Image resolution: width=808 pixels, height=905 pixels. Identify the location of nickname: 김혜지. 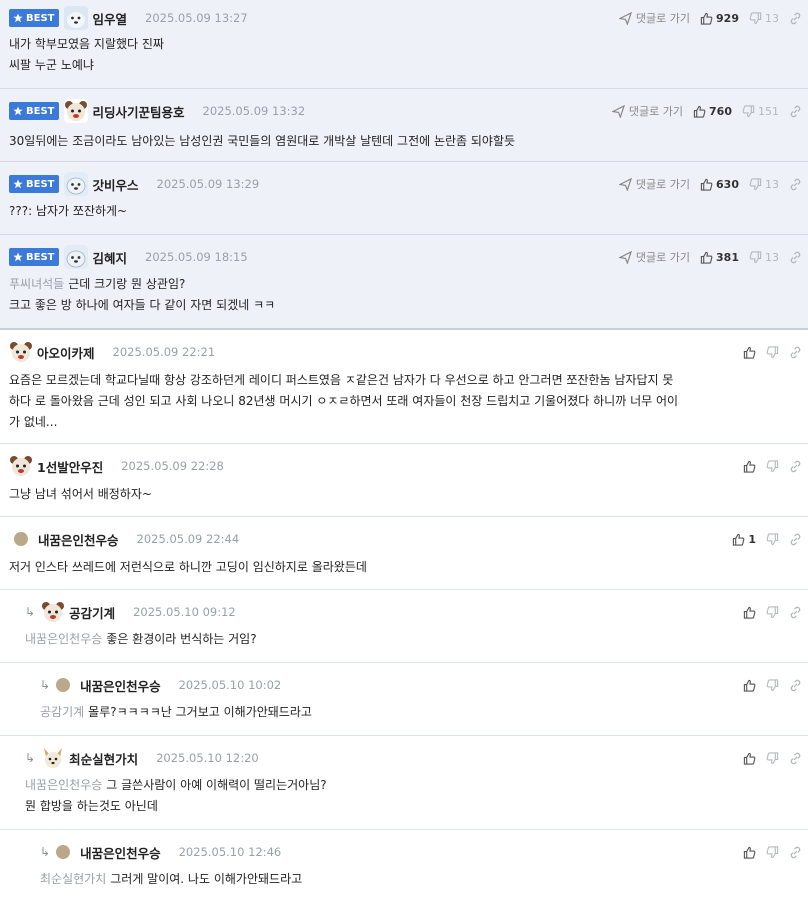
(109, 257).